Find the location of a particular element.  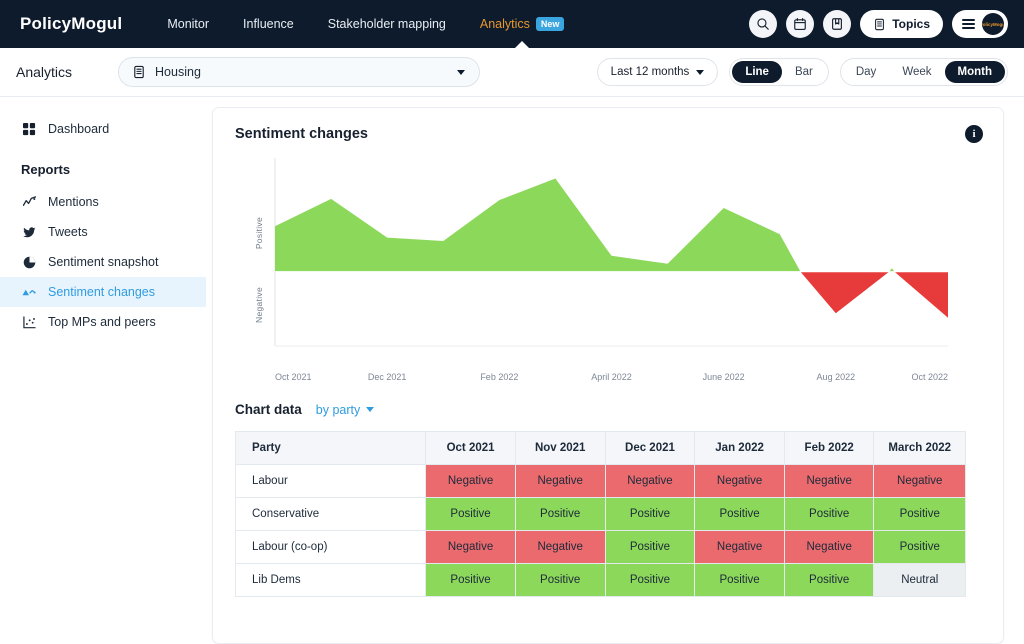

sidebar-item-label: Top MPs and peers is located at coordinates (102, 322).